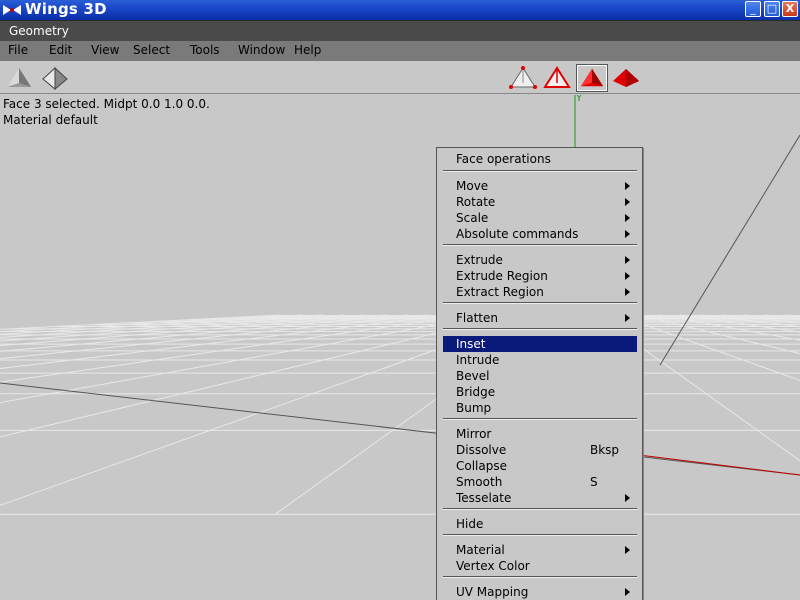 The width and height of the screenshot is (800, 600). I want to click on edge-select-icon, so click(557, 78).